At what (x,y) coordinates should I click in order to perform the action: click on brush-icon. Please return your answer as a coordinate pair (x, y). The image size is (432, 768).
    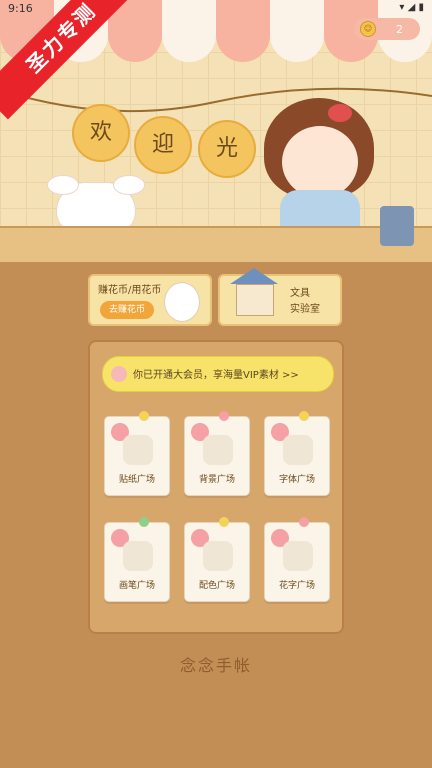
    Looking at the image, I should click on (138, 556).